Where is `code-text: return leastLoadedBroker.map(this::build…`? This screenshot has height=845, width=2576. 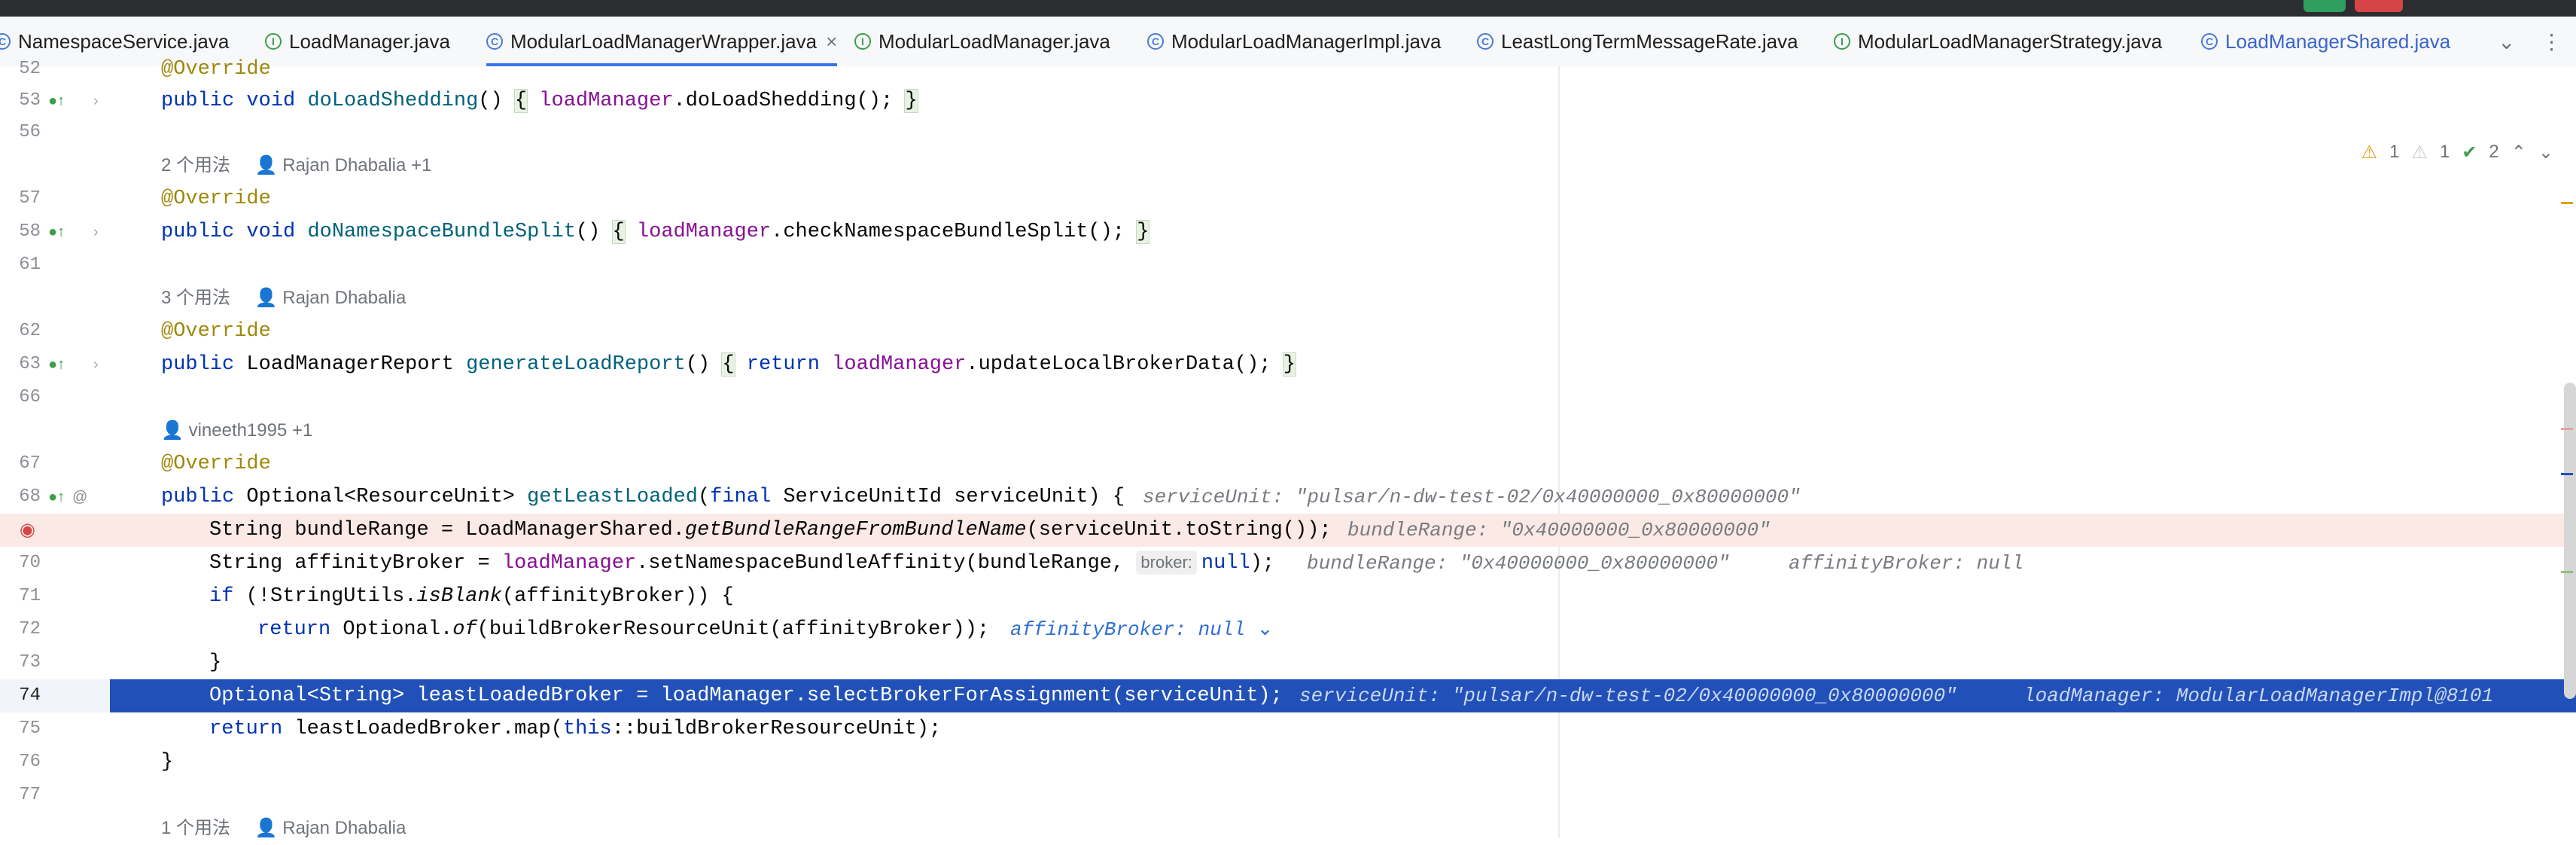 code-text: return leastLoadedBroker.map(this::build… is located at coordinates (576, 729).